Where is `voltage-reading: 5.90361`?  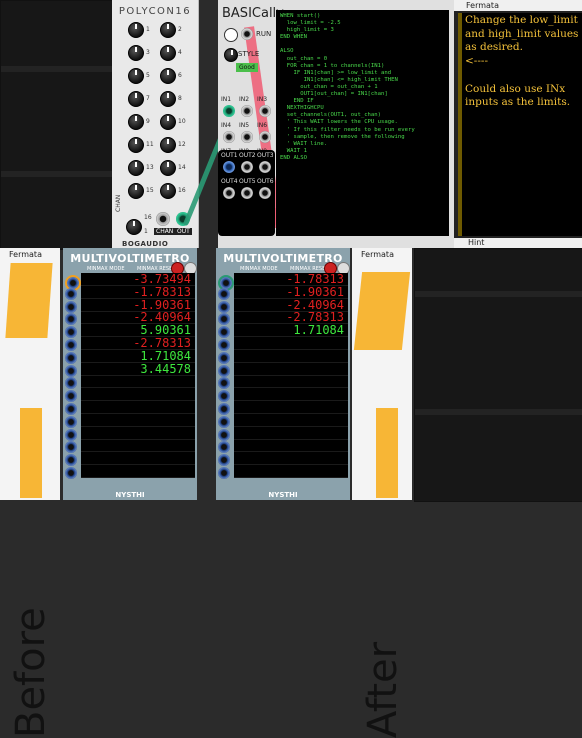
voltage-reading: 5.90361 is located at coordinates (165, 330).